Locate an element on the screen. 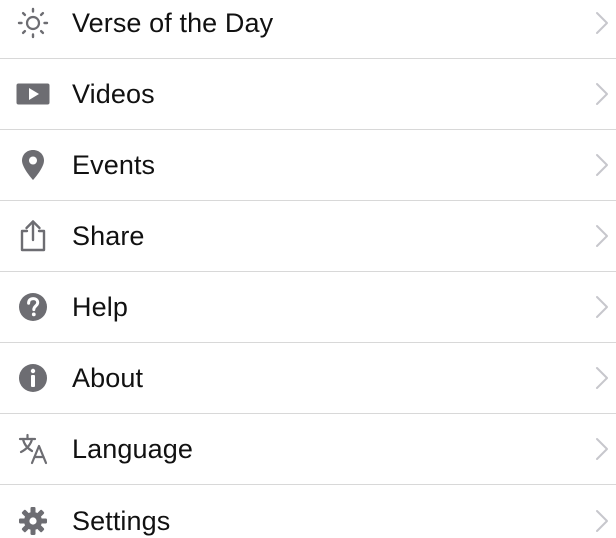  menu-item-share: Share is located at coordinates (308, 236).